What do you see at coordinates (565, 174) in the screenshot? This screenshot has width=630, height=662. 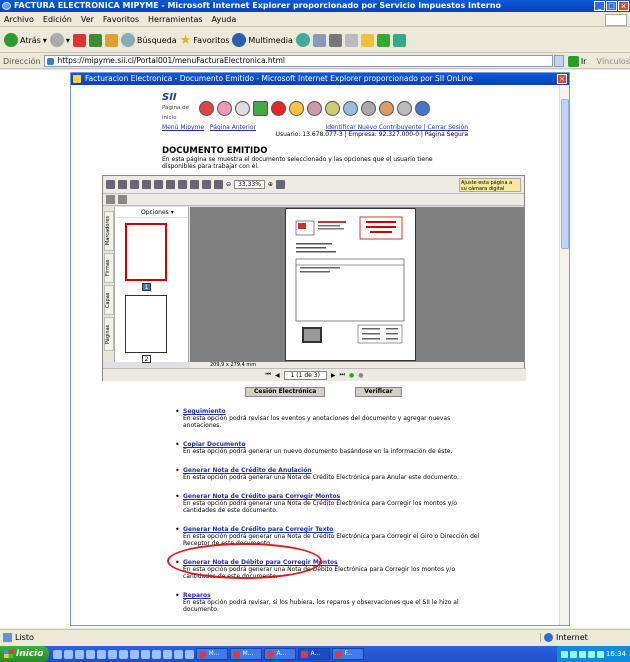 I see `scroll-thumb` at bounding box center [565, 174].